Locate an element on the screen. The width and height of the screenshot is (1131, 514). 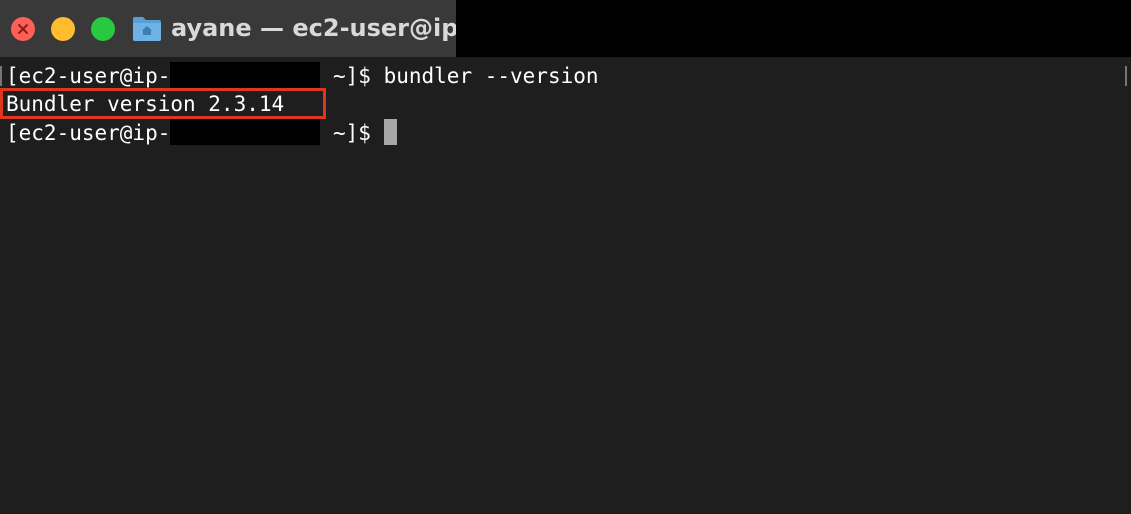
terminal-line-prompt: [ec2-user@ip- ~]$ is located at coordinates (201, 133).